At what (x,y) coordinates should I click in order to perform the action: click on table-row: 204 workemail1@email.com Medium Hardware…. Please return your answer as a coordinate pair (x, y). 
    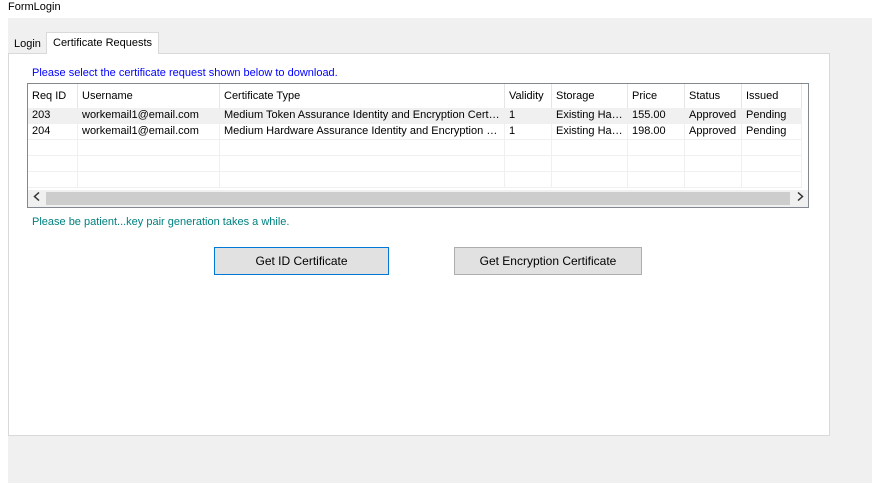
    Looking at the image, I should click on (415, 132).